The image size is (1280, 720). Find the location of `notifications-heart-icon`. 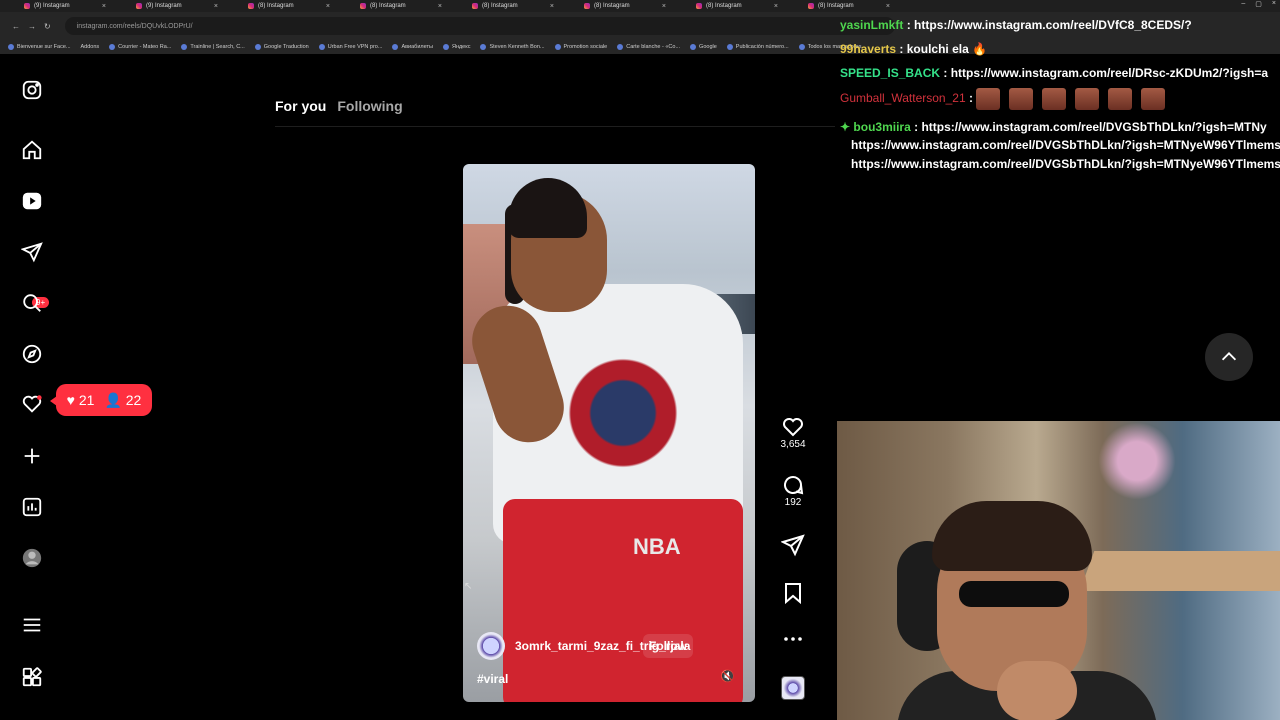

notifications-heart-icon is located at coordinates (32, 404).